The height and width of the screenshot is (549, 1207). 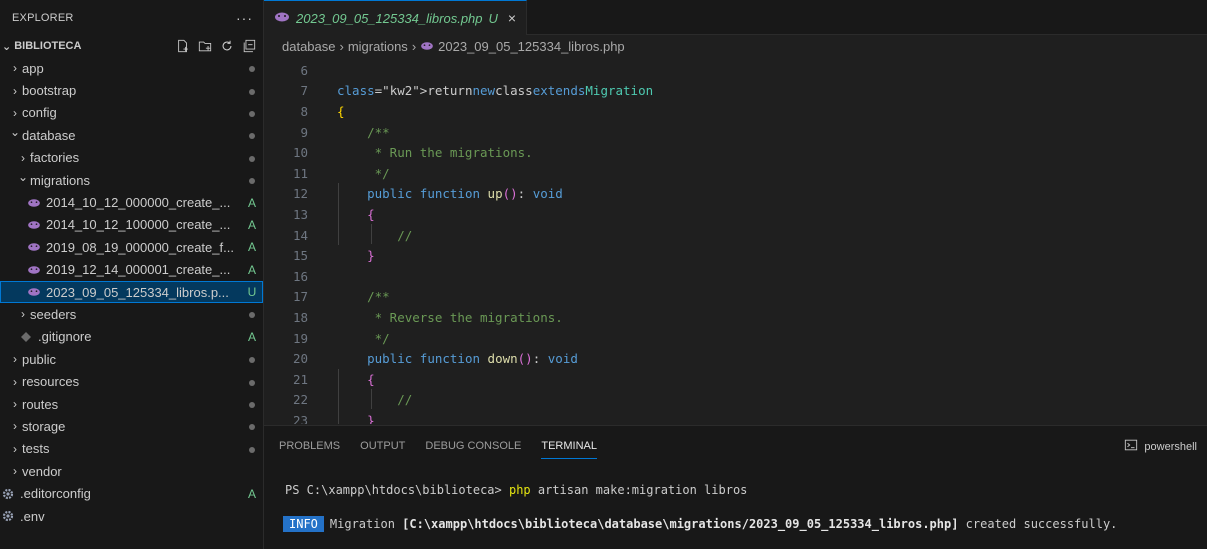 I want to click on explorer-title: EXPLORER, so click(x=43, y=17).